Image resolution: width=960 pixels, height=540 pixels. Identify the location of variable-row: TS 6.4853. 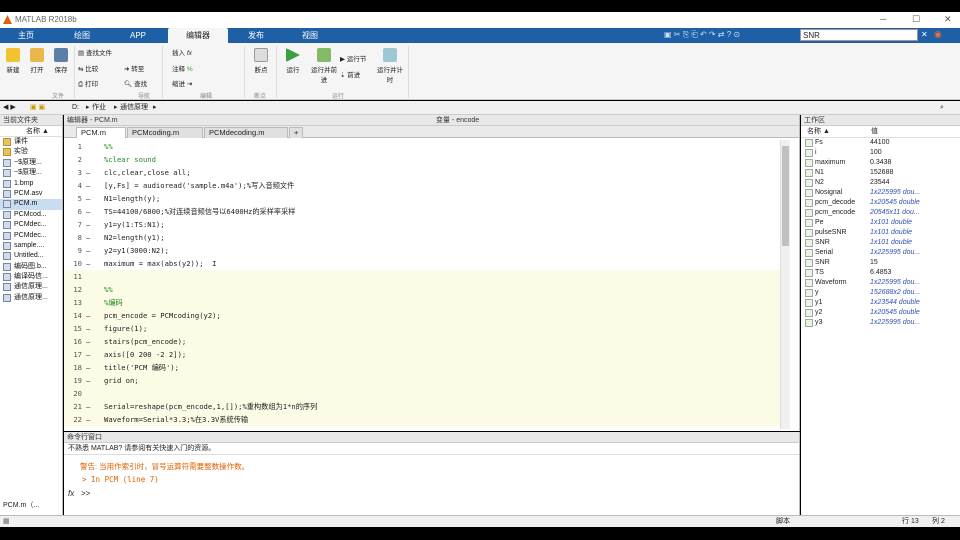
(880, 273).